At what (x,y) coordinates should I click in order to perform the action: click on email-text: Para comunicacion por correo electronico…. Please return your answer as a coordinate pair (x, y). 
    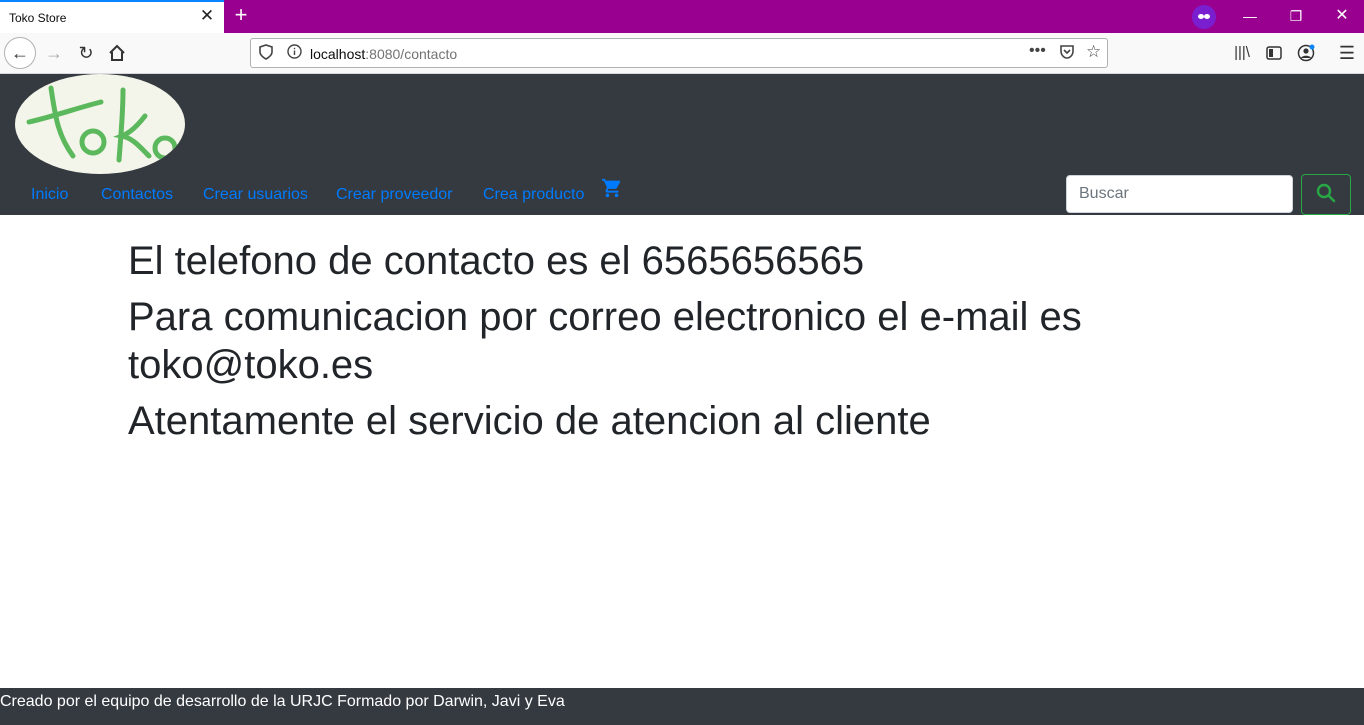
    Looking at the image, I should click on (605, 341).